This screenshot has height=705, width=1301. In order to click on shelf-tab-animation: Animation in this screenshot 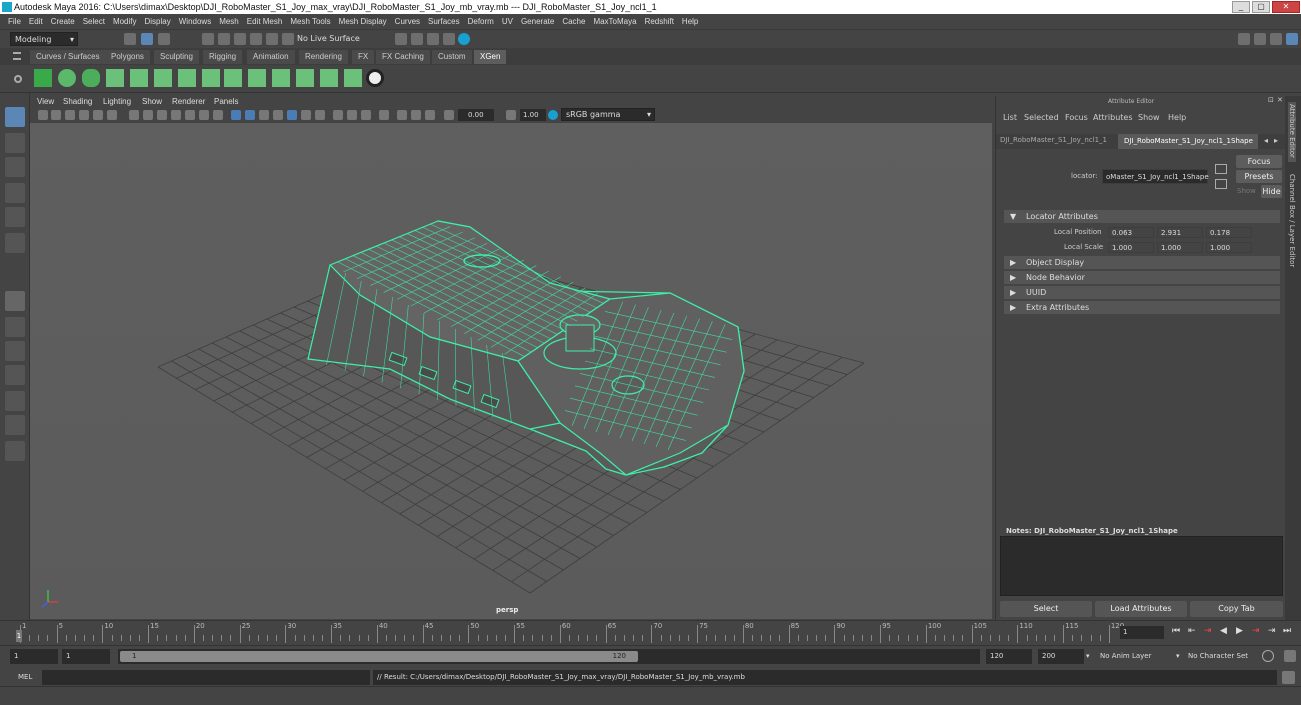, I will do `click(271, 57)`.